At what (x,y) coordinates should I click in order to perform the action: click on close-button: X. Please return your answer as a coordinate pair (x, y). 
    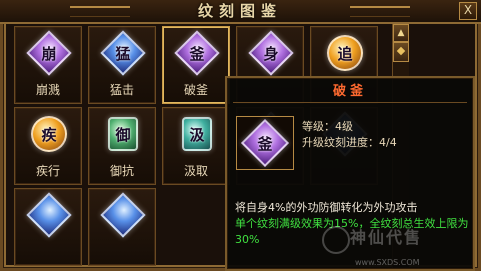
    Looking at the image, I should click on (468, 11).